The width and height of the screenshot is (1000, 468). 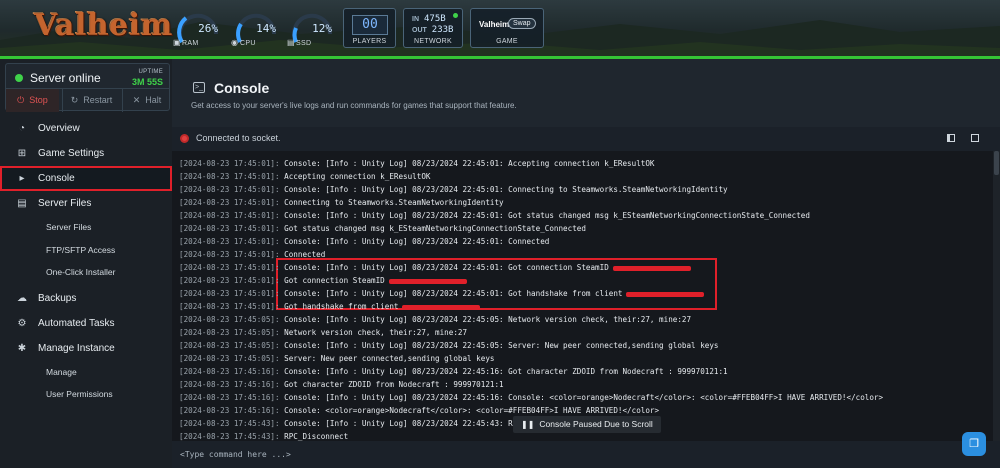 What do you see at coordinates (304, 43) in the screenshot?
I see `ssd-label: SSD` at bounding box center [304, 43].